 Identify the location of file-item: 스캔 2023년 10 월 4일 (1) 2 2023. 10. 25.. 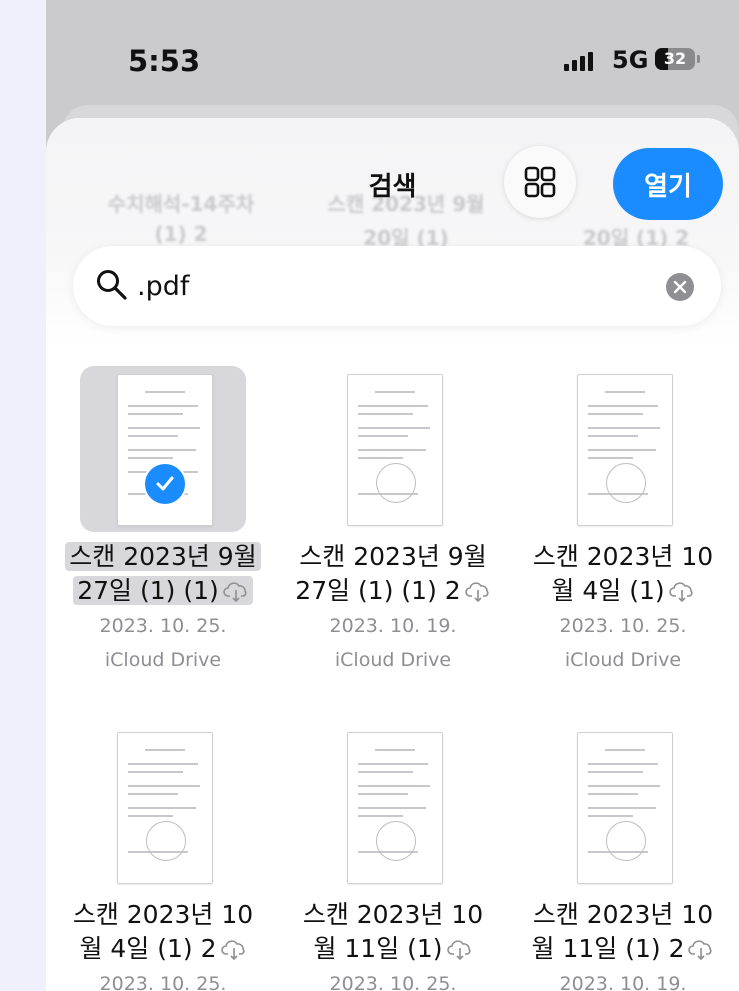
(163, 857).